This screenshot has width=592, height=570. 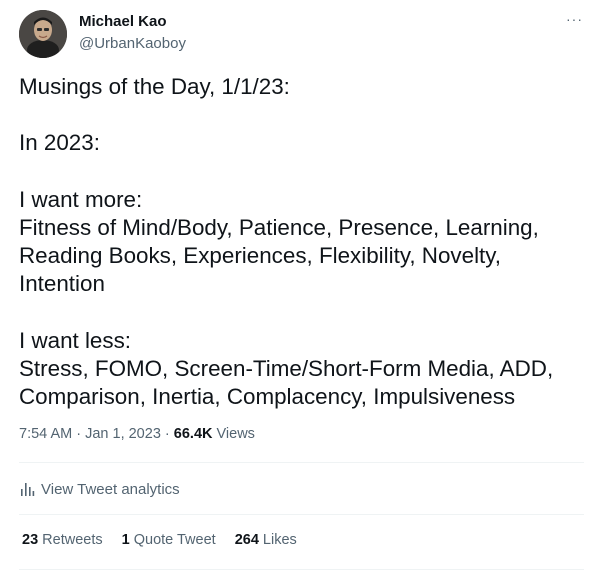 What do you see at coordinates (233, 434) in the screenshot?
I see `views-label: Views` at bounding box center [233, 434].